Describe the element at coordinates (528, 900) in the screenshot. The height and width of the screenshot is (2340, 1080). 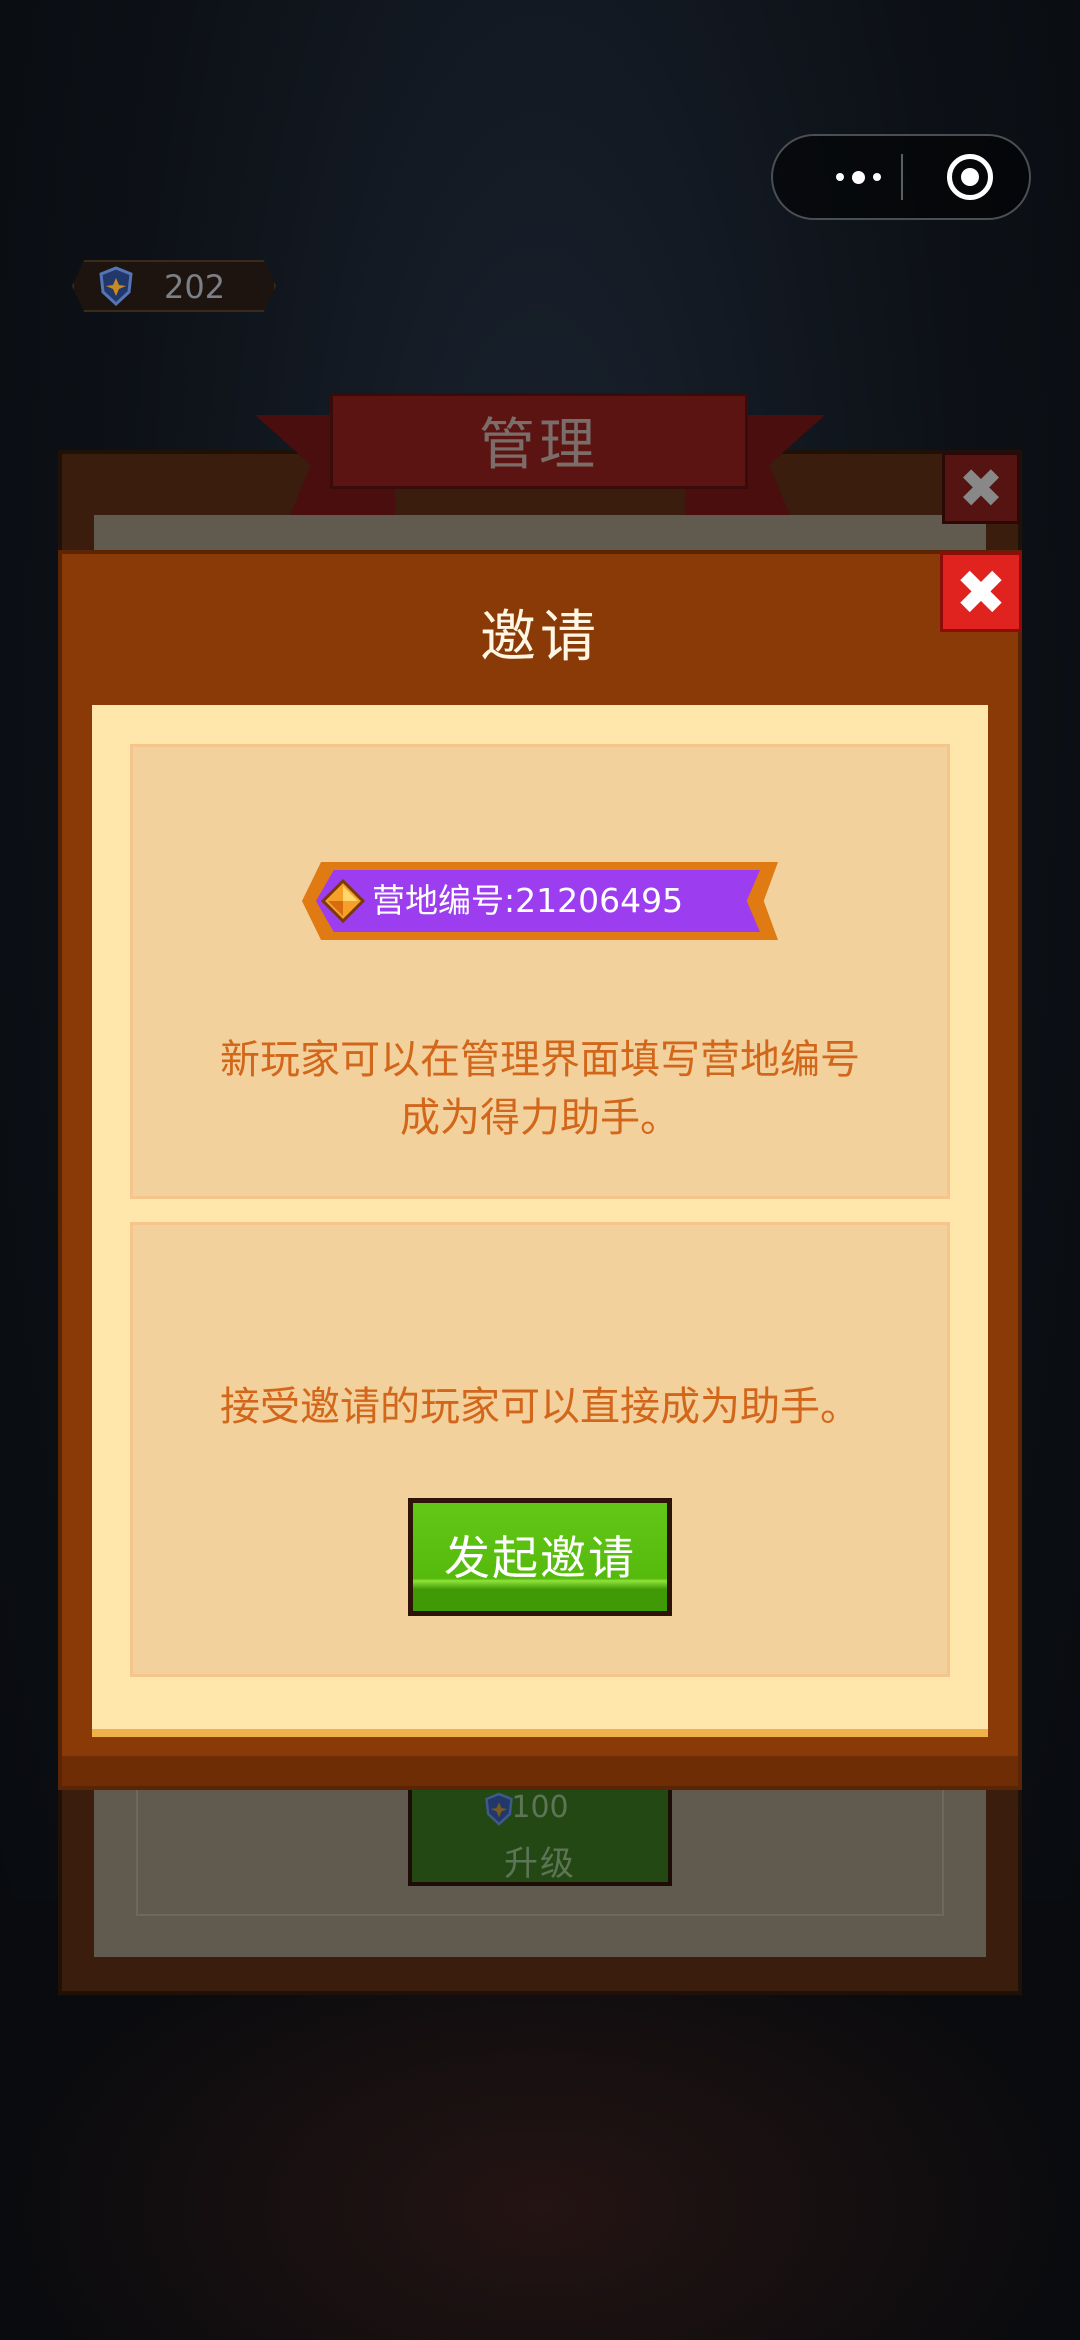
I see `camp-id-text: 营地编号:21206495` at that location.